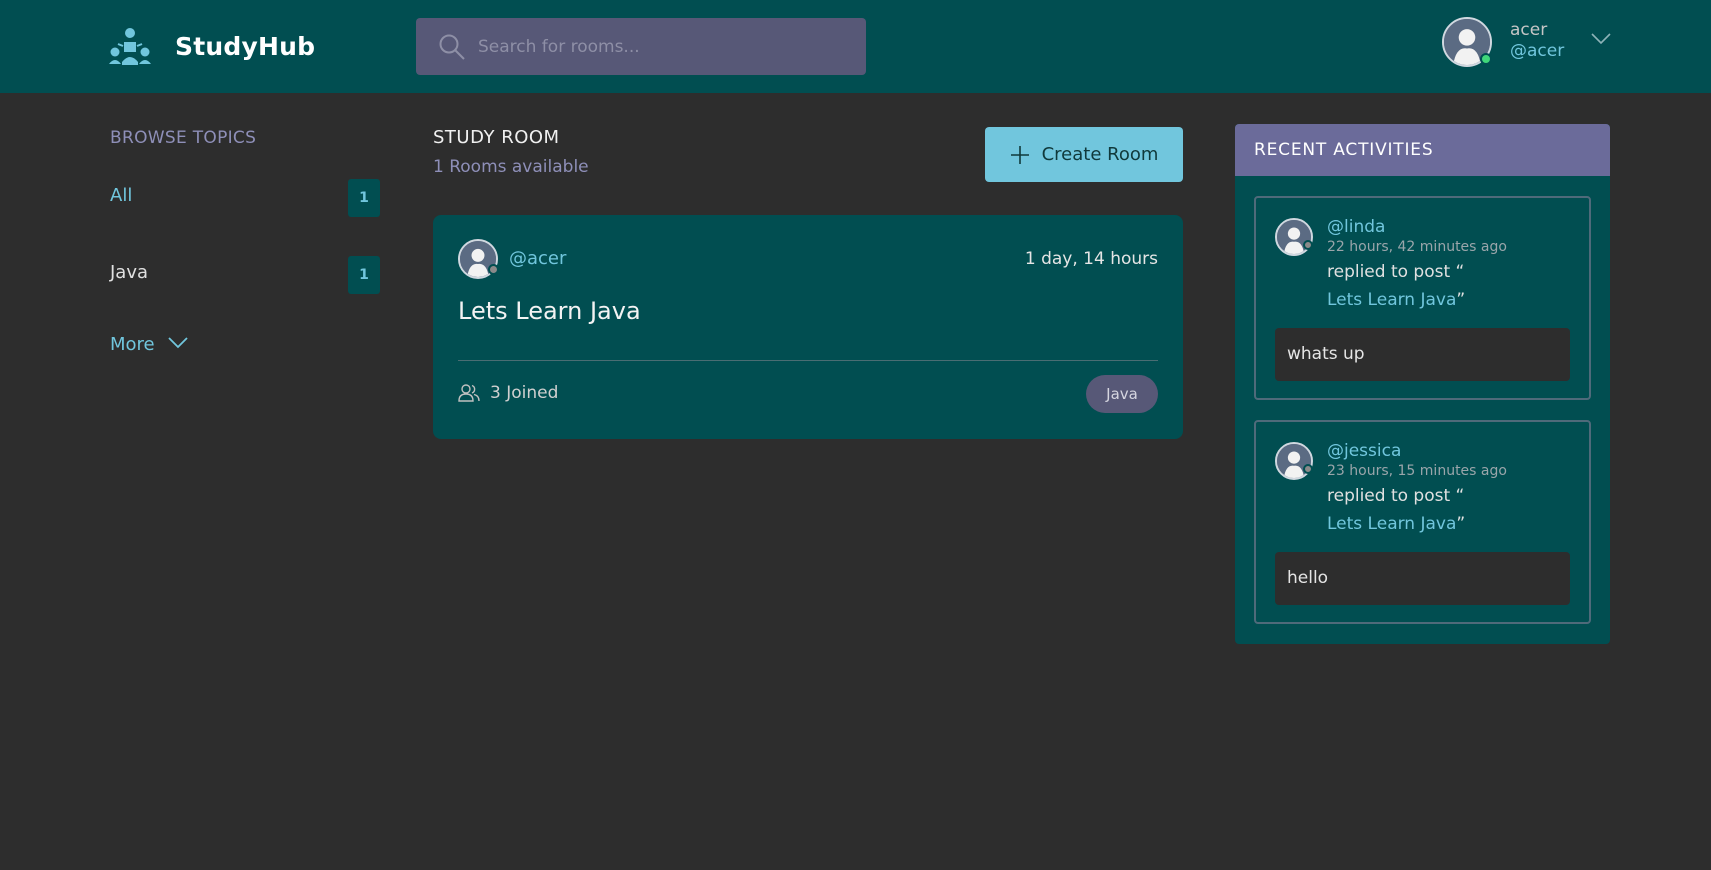 The image size is (1711, 870). I want to click on more-label: More, so click(132, 344).